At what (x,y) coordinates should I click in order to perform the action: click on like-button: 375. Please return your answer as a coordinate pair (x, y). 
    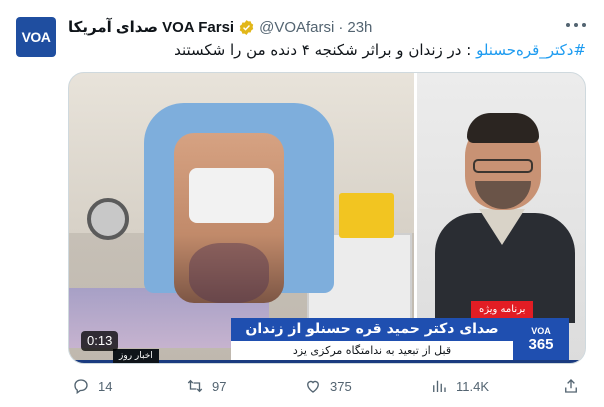
    Looking at the image, I should click on (328, 386).